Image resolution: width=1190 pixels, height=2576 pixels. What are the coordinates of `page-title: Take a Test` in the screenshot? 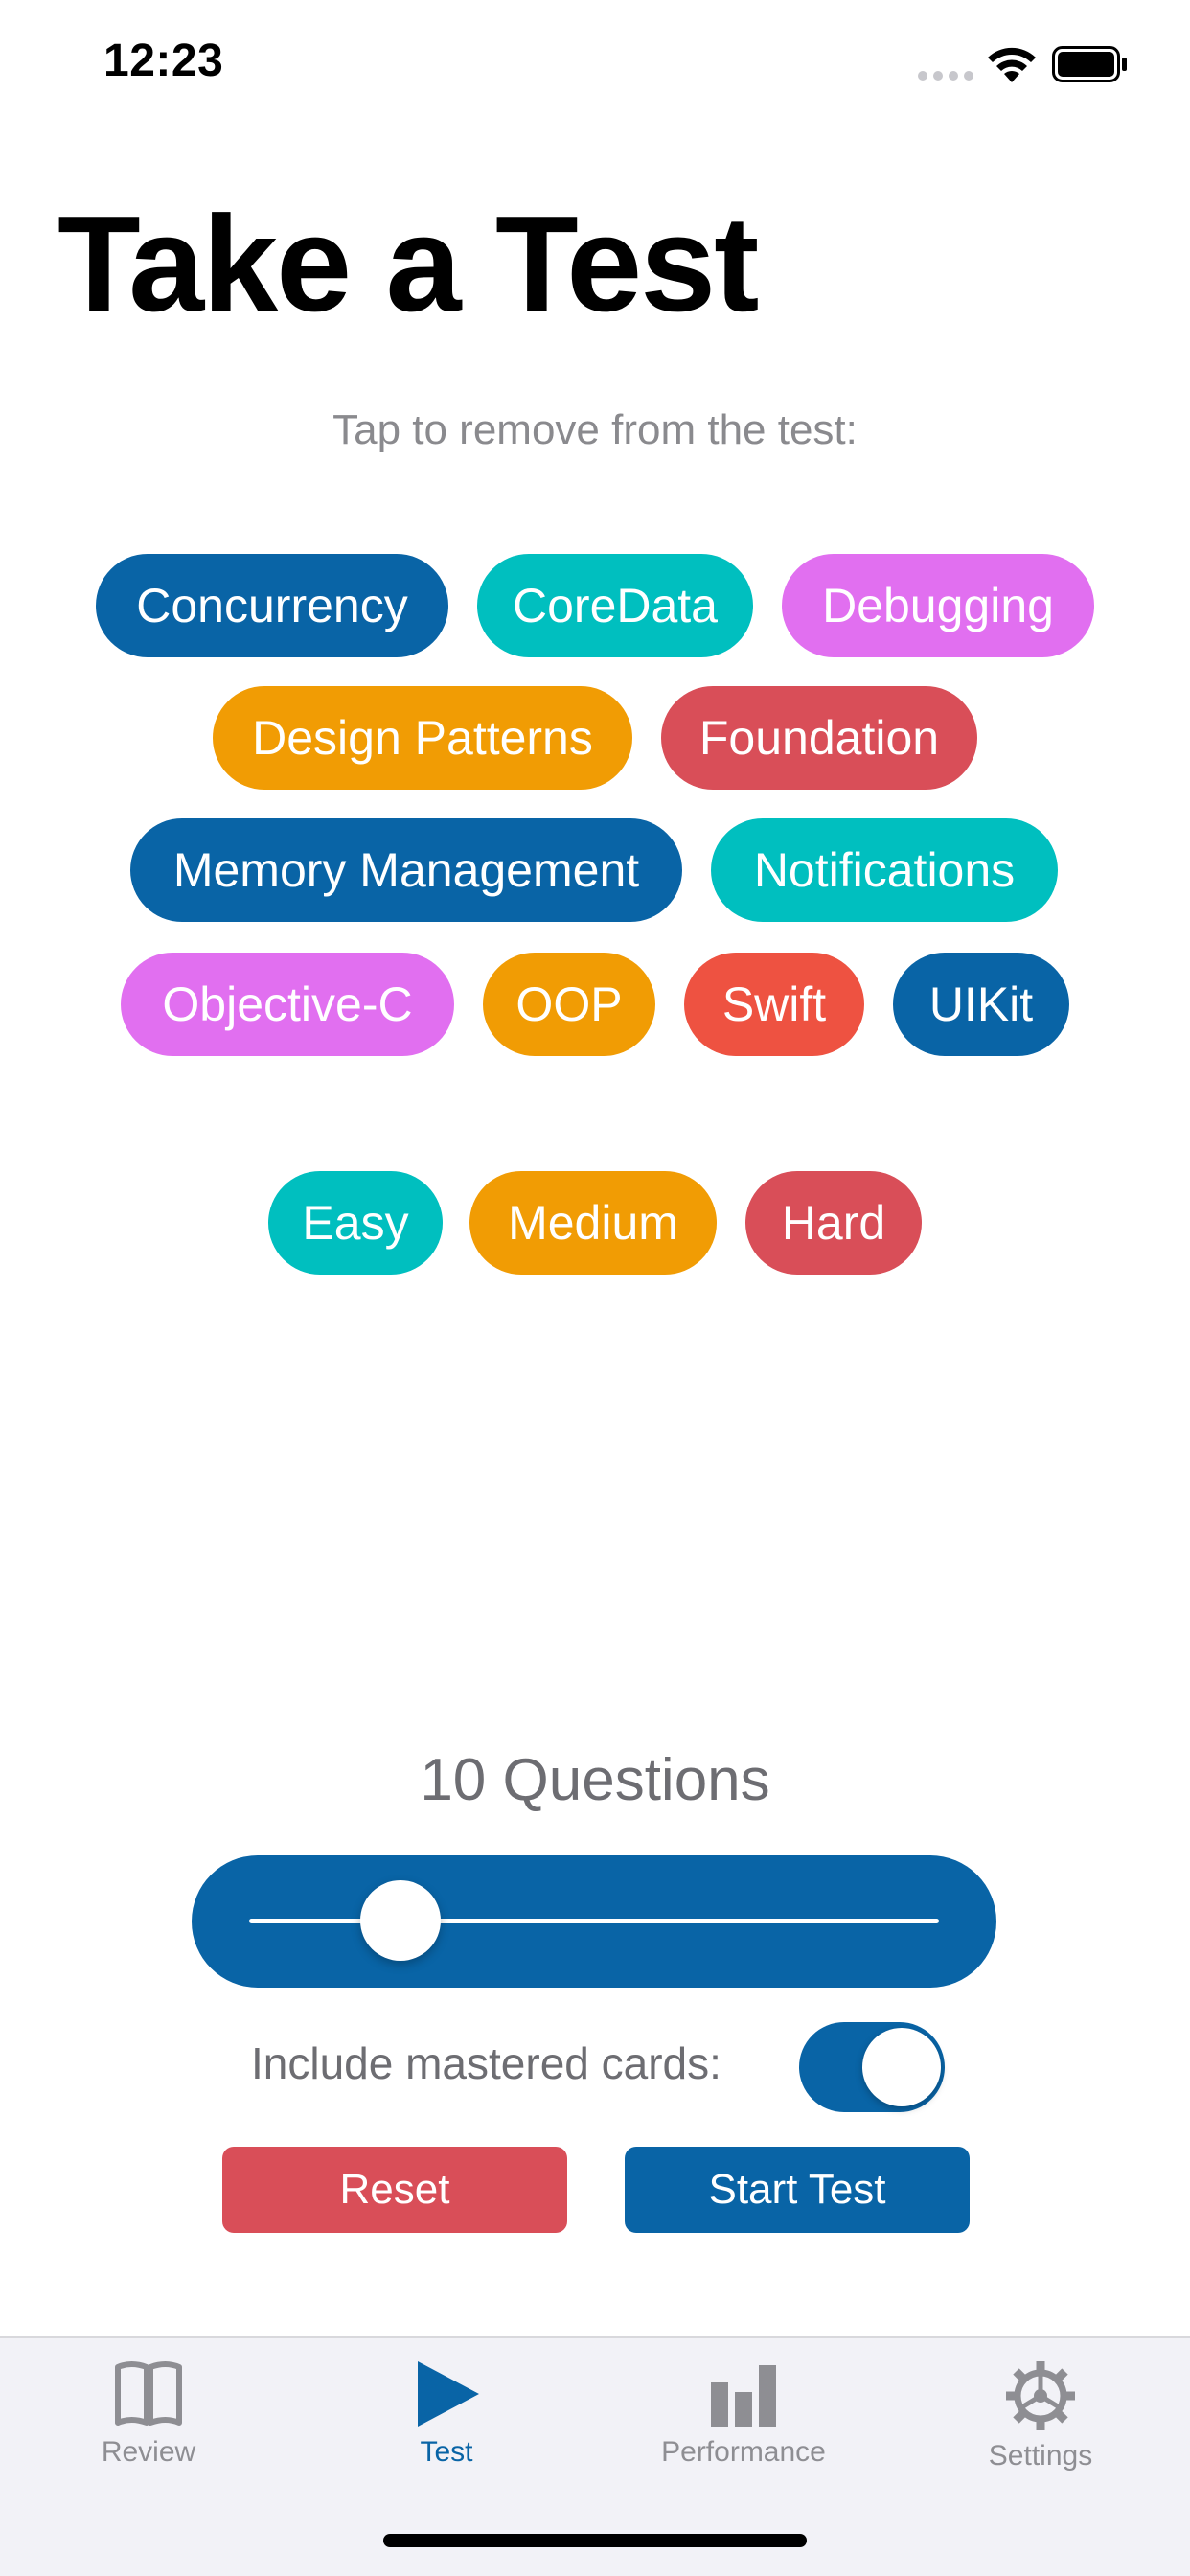 It's located at (408, 264).